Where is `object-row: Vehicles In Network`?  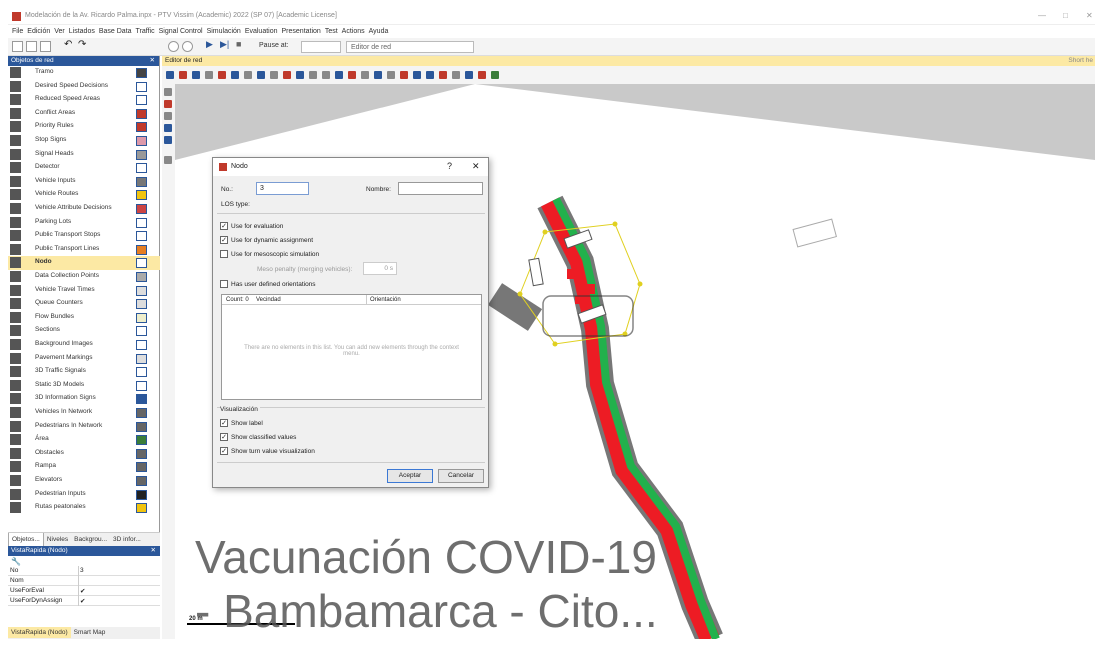
object-row: Vehicles In Network is located at coordinates (84, 413).